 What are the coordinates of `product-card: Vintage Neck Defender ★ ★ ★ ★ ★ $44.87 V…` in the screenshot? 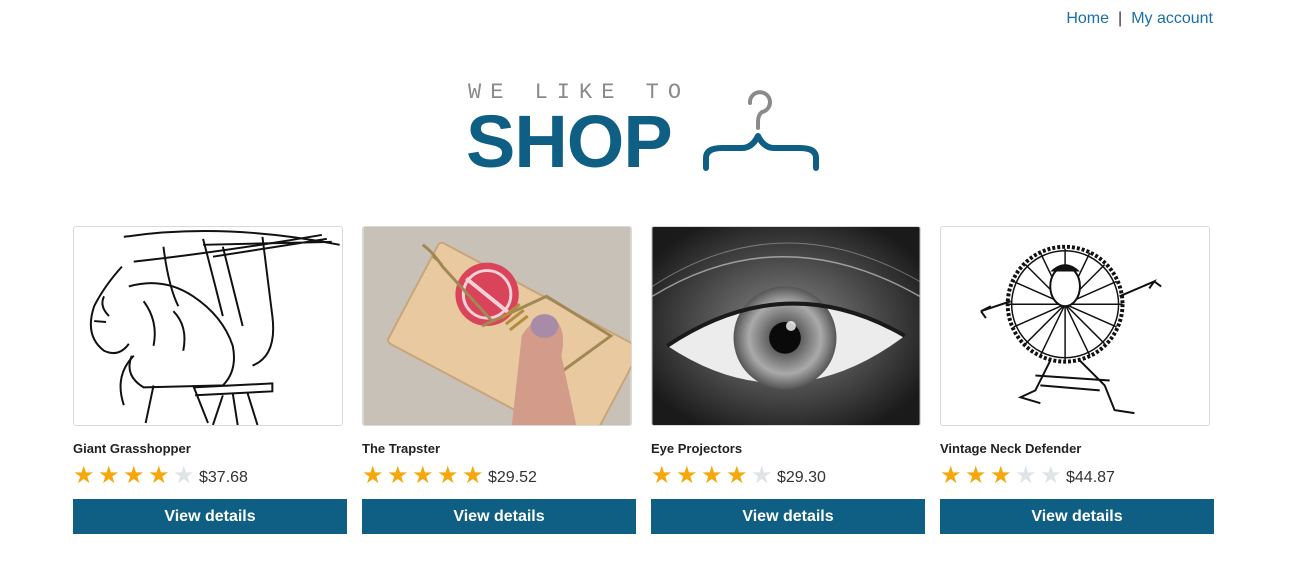 It's located at (1077, 380).